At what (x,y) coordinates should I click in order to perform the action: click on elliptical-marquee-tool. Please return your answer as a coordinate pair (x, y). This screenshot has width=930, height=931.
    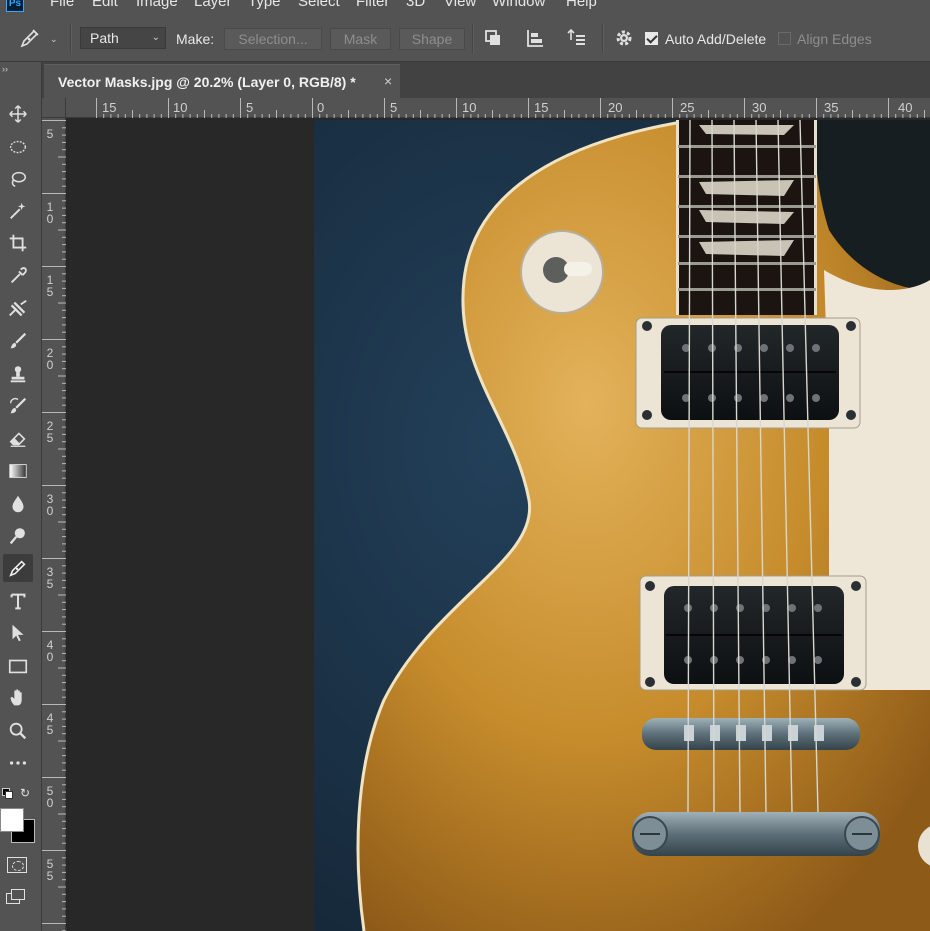
    Looking at the image, I should click on (18, 147).